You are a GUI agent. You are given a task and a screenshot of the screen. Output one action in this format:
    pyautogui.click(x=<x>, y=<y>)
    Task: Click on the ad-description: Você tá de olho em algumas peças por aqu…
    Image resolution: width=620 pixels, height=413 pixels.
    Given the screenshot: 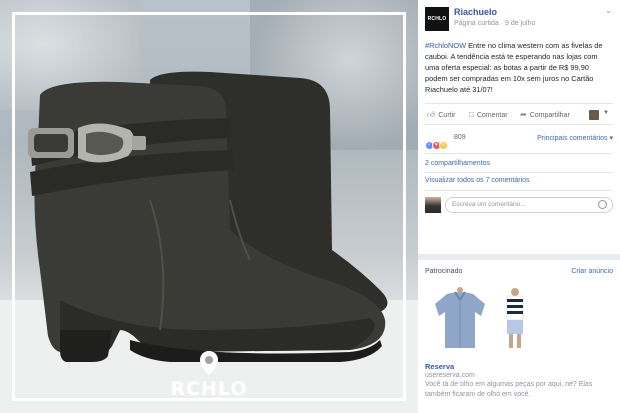 What is the action you would take?
    pyautogui.click(x=509, y=389)
    